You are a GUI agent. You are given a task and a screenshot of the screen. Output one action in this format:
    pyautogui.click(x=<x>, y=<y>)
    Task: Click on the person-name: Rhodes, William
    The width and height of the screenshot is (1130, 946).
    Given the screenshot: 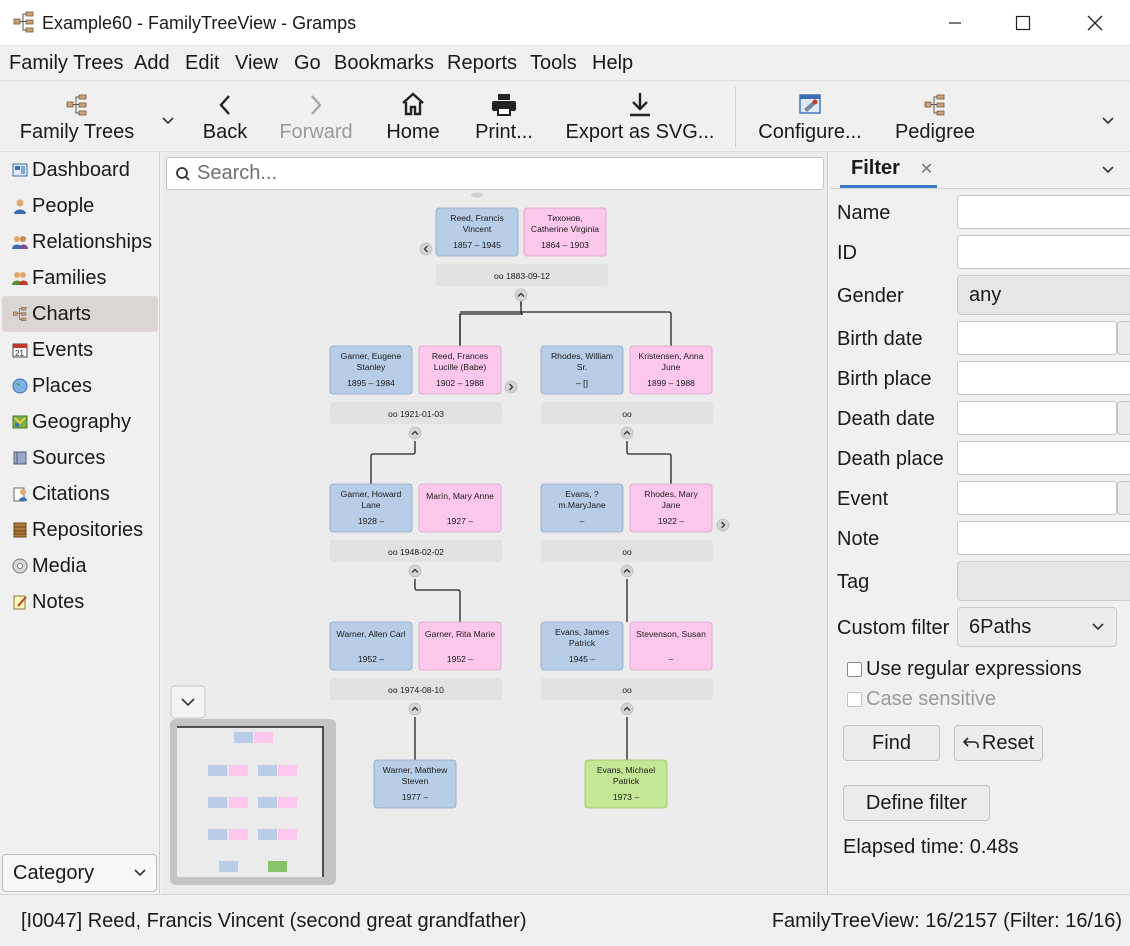 What is the action you would take?
    pyautogui.click(x=582, y=356)
    